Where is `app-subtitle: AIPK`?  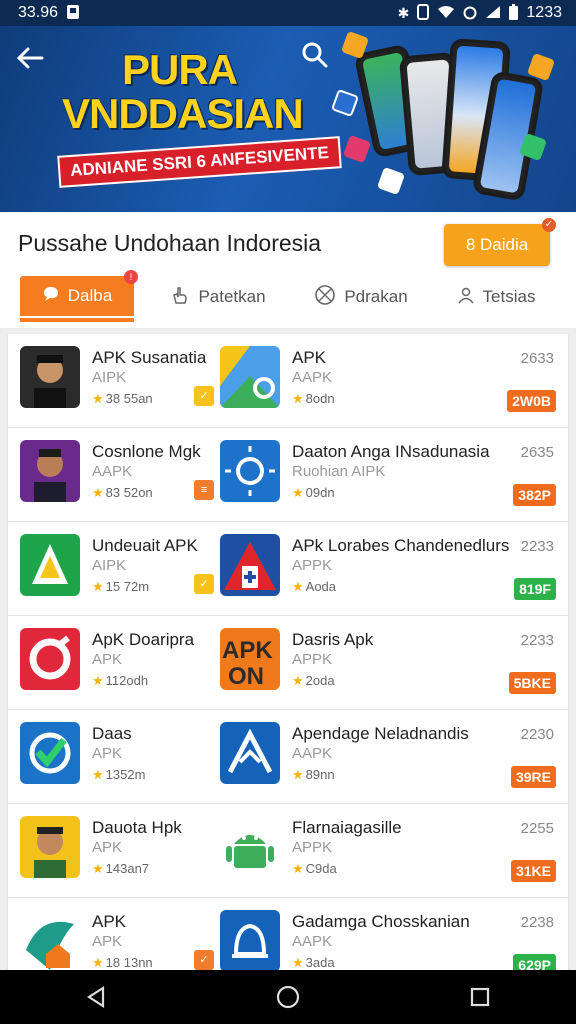
app-subtitle: AIPK is located at coordinates (109, 377).